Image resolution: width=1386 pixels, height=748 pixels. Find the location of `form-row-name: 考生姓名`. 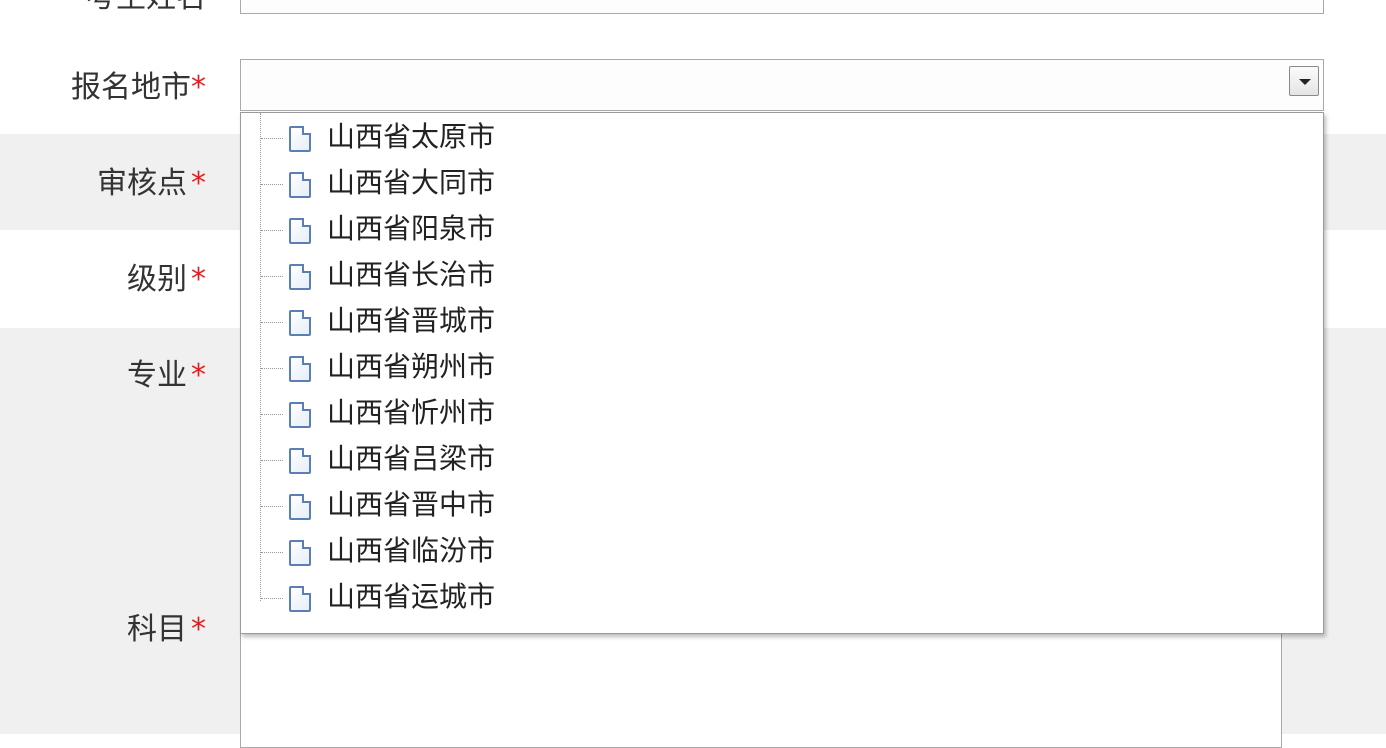

form-row-name: 考生姓名 is located at coordinates (693, 19).